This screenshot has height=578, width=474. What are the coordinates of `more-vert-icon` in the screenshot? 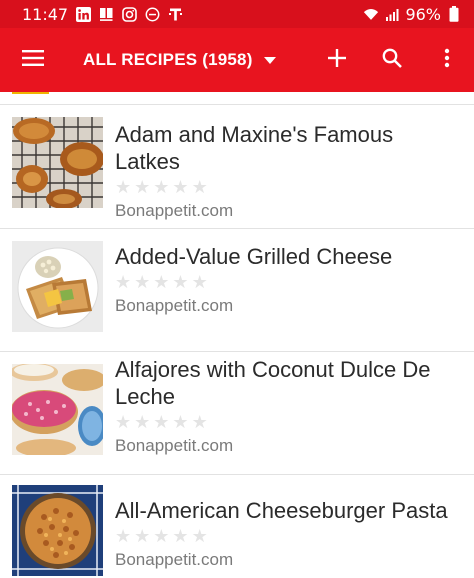 It's located at (447, 60).